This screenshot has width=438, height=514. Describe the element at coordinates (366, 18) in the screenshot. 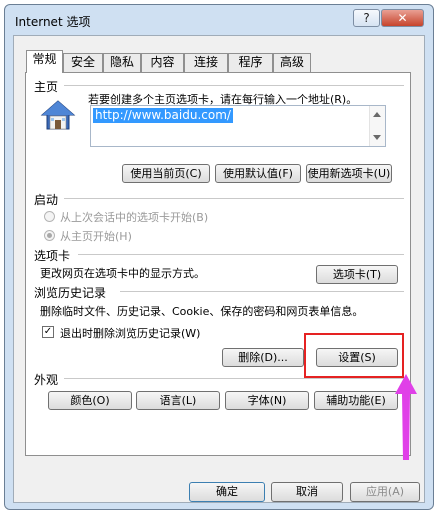

I see `help-button: ?` at that location.